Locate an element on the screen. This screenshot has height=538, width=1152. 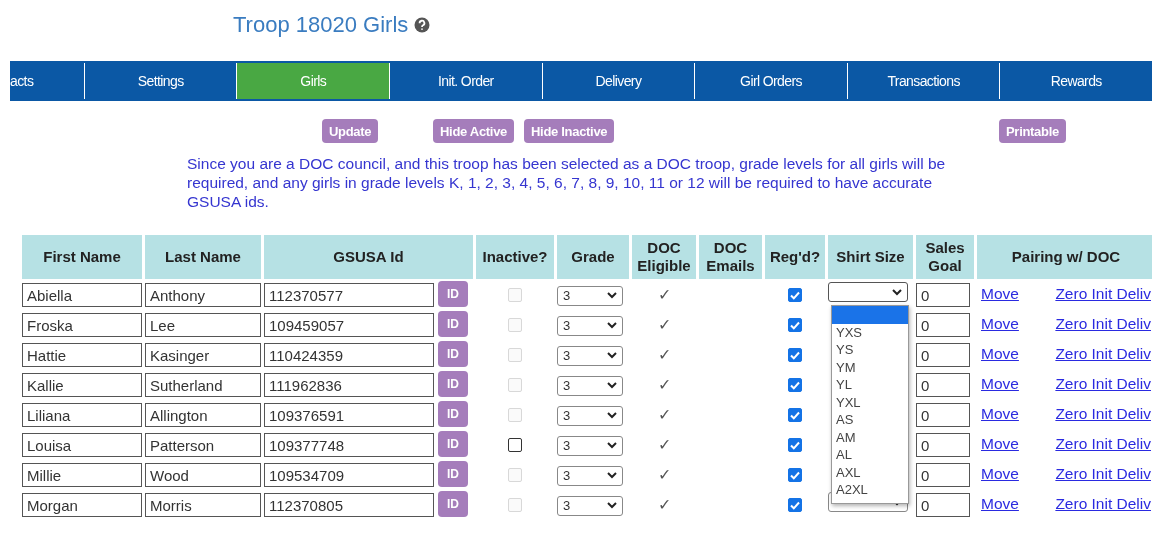
doc-notice: Since you are a DOC council, and this troop has been selected as a DOC troop, grade levels for all girls will be required, and any girls in grade levels K, 1, 2, 3, 4, 5, 6, 7, 8, 9, 10, 11 or 12 will be required to have accurate GSUSA ids. is located at coordinates (567, 182).